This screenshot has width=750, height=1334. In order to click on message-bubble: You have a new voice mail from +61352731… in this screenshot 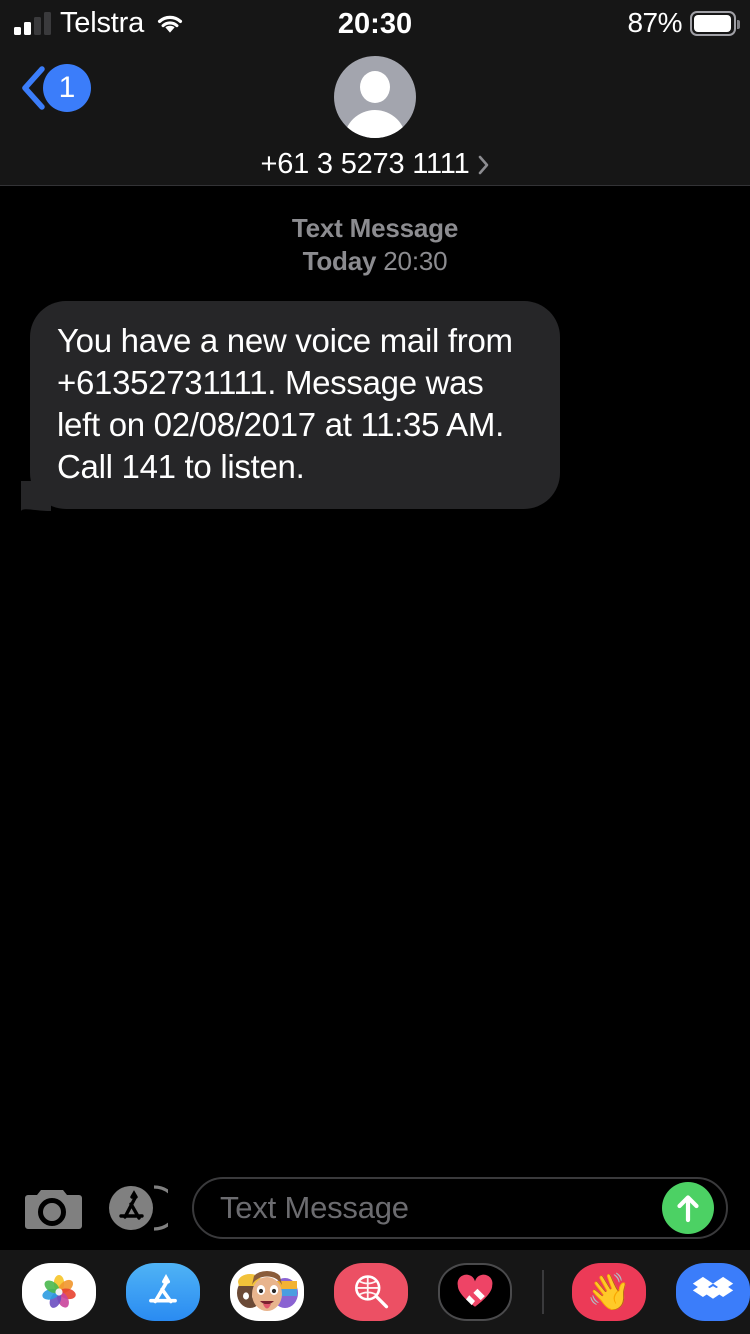, I will do `click(290, 406)`.